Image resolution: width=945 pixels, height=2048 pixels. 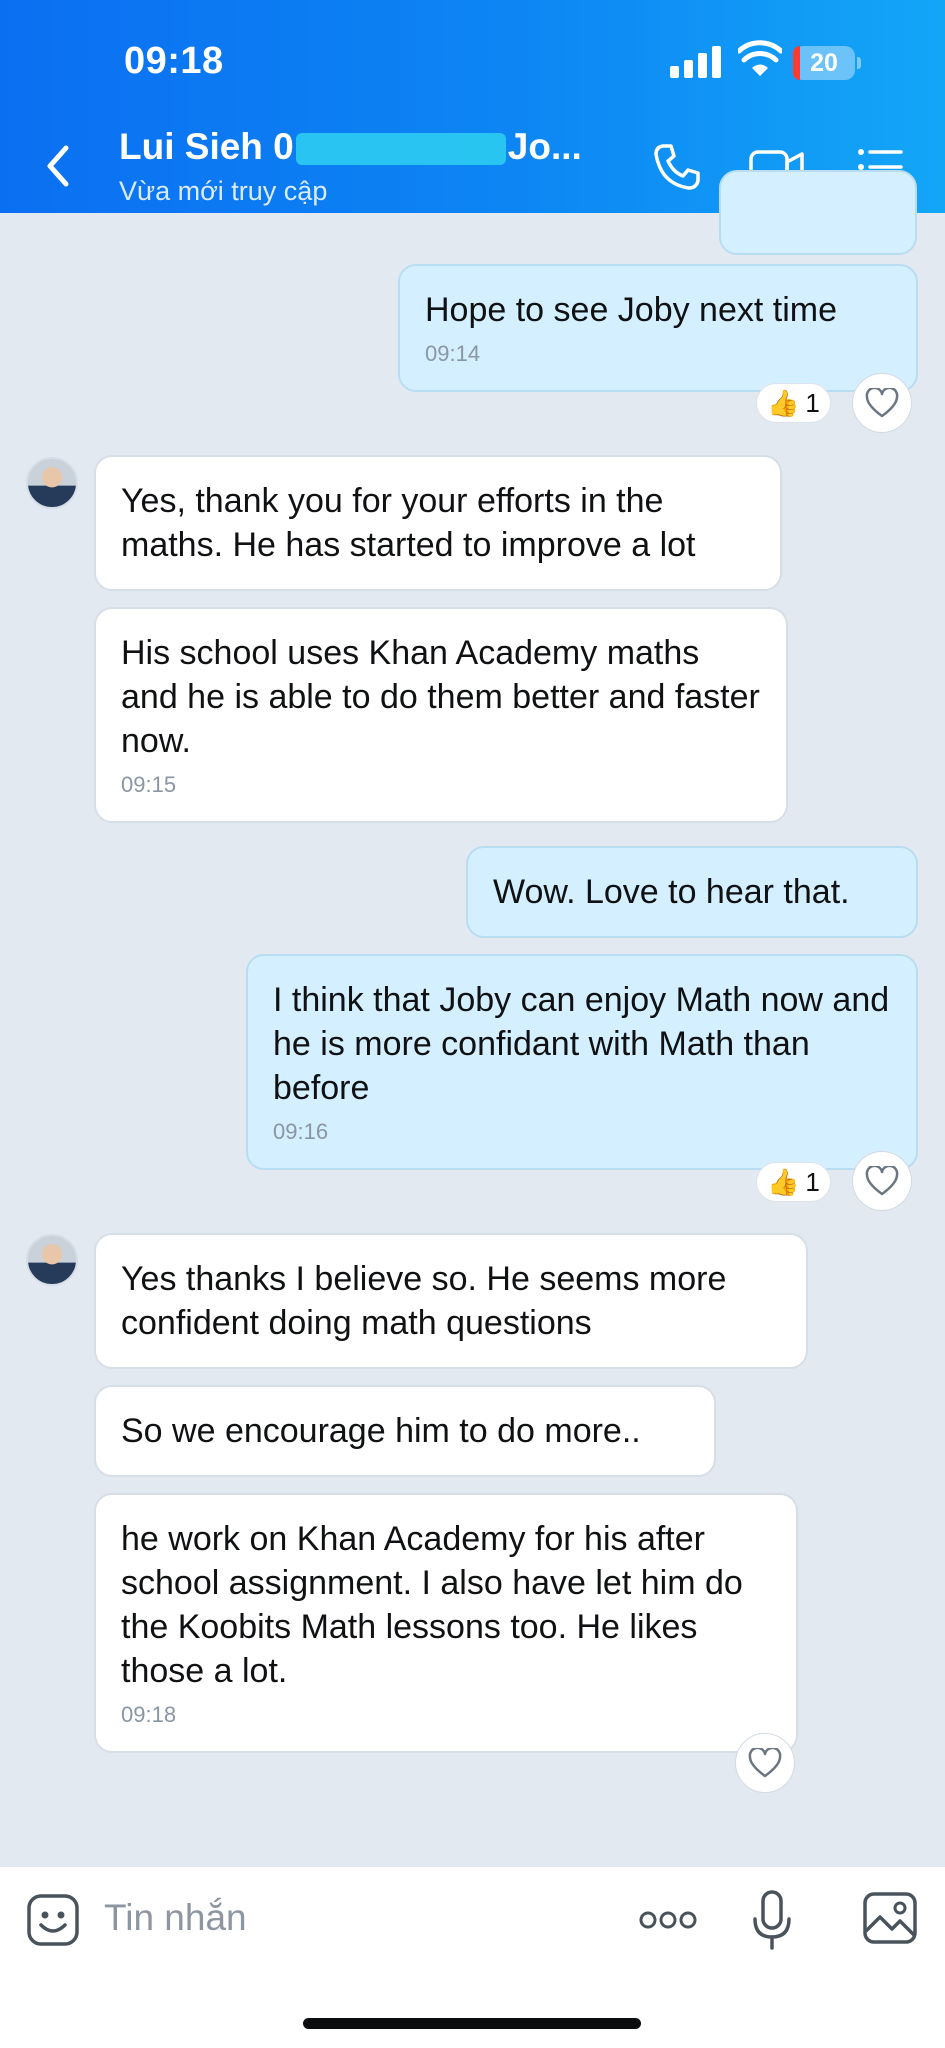 I want to click on message-text: So we encourage him to do more.., so click(x=381, y=1431).